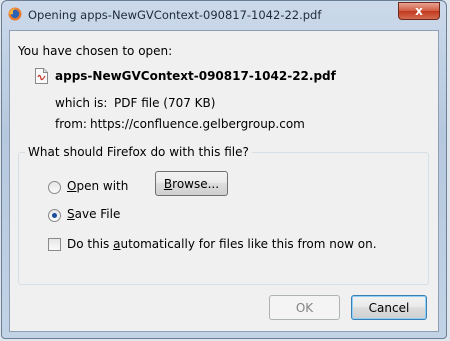 Image resolution: width=450 pixels, height=341 pixels. Describe the element at coordinates (95, 51) in the screenshot. I see `intro-label: You have chosen to open:` at that location.